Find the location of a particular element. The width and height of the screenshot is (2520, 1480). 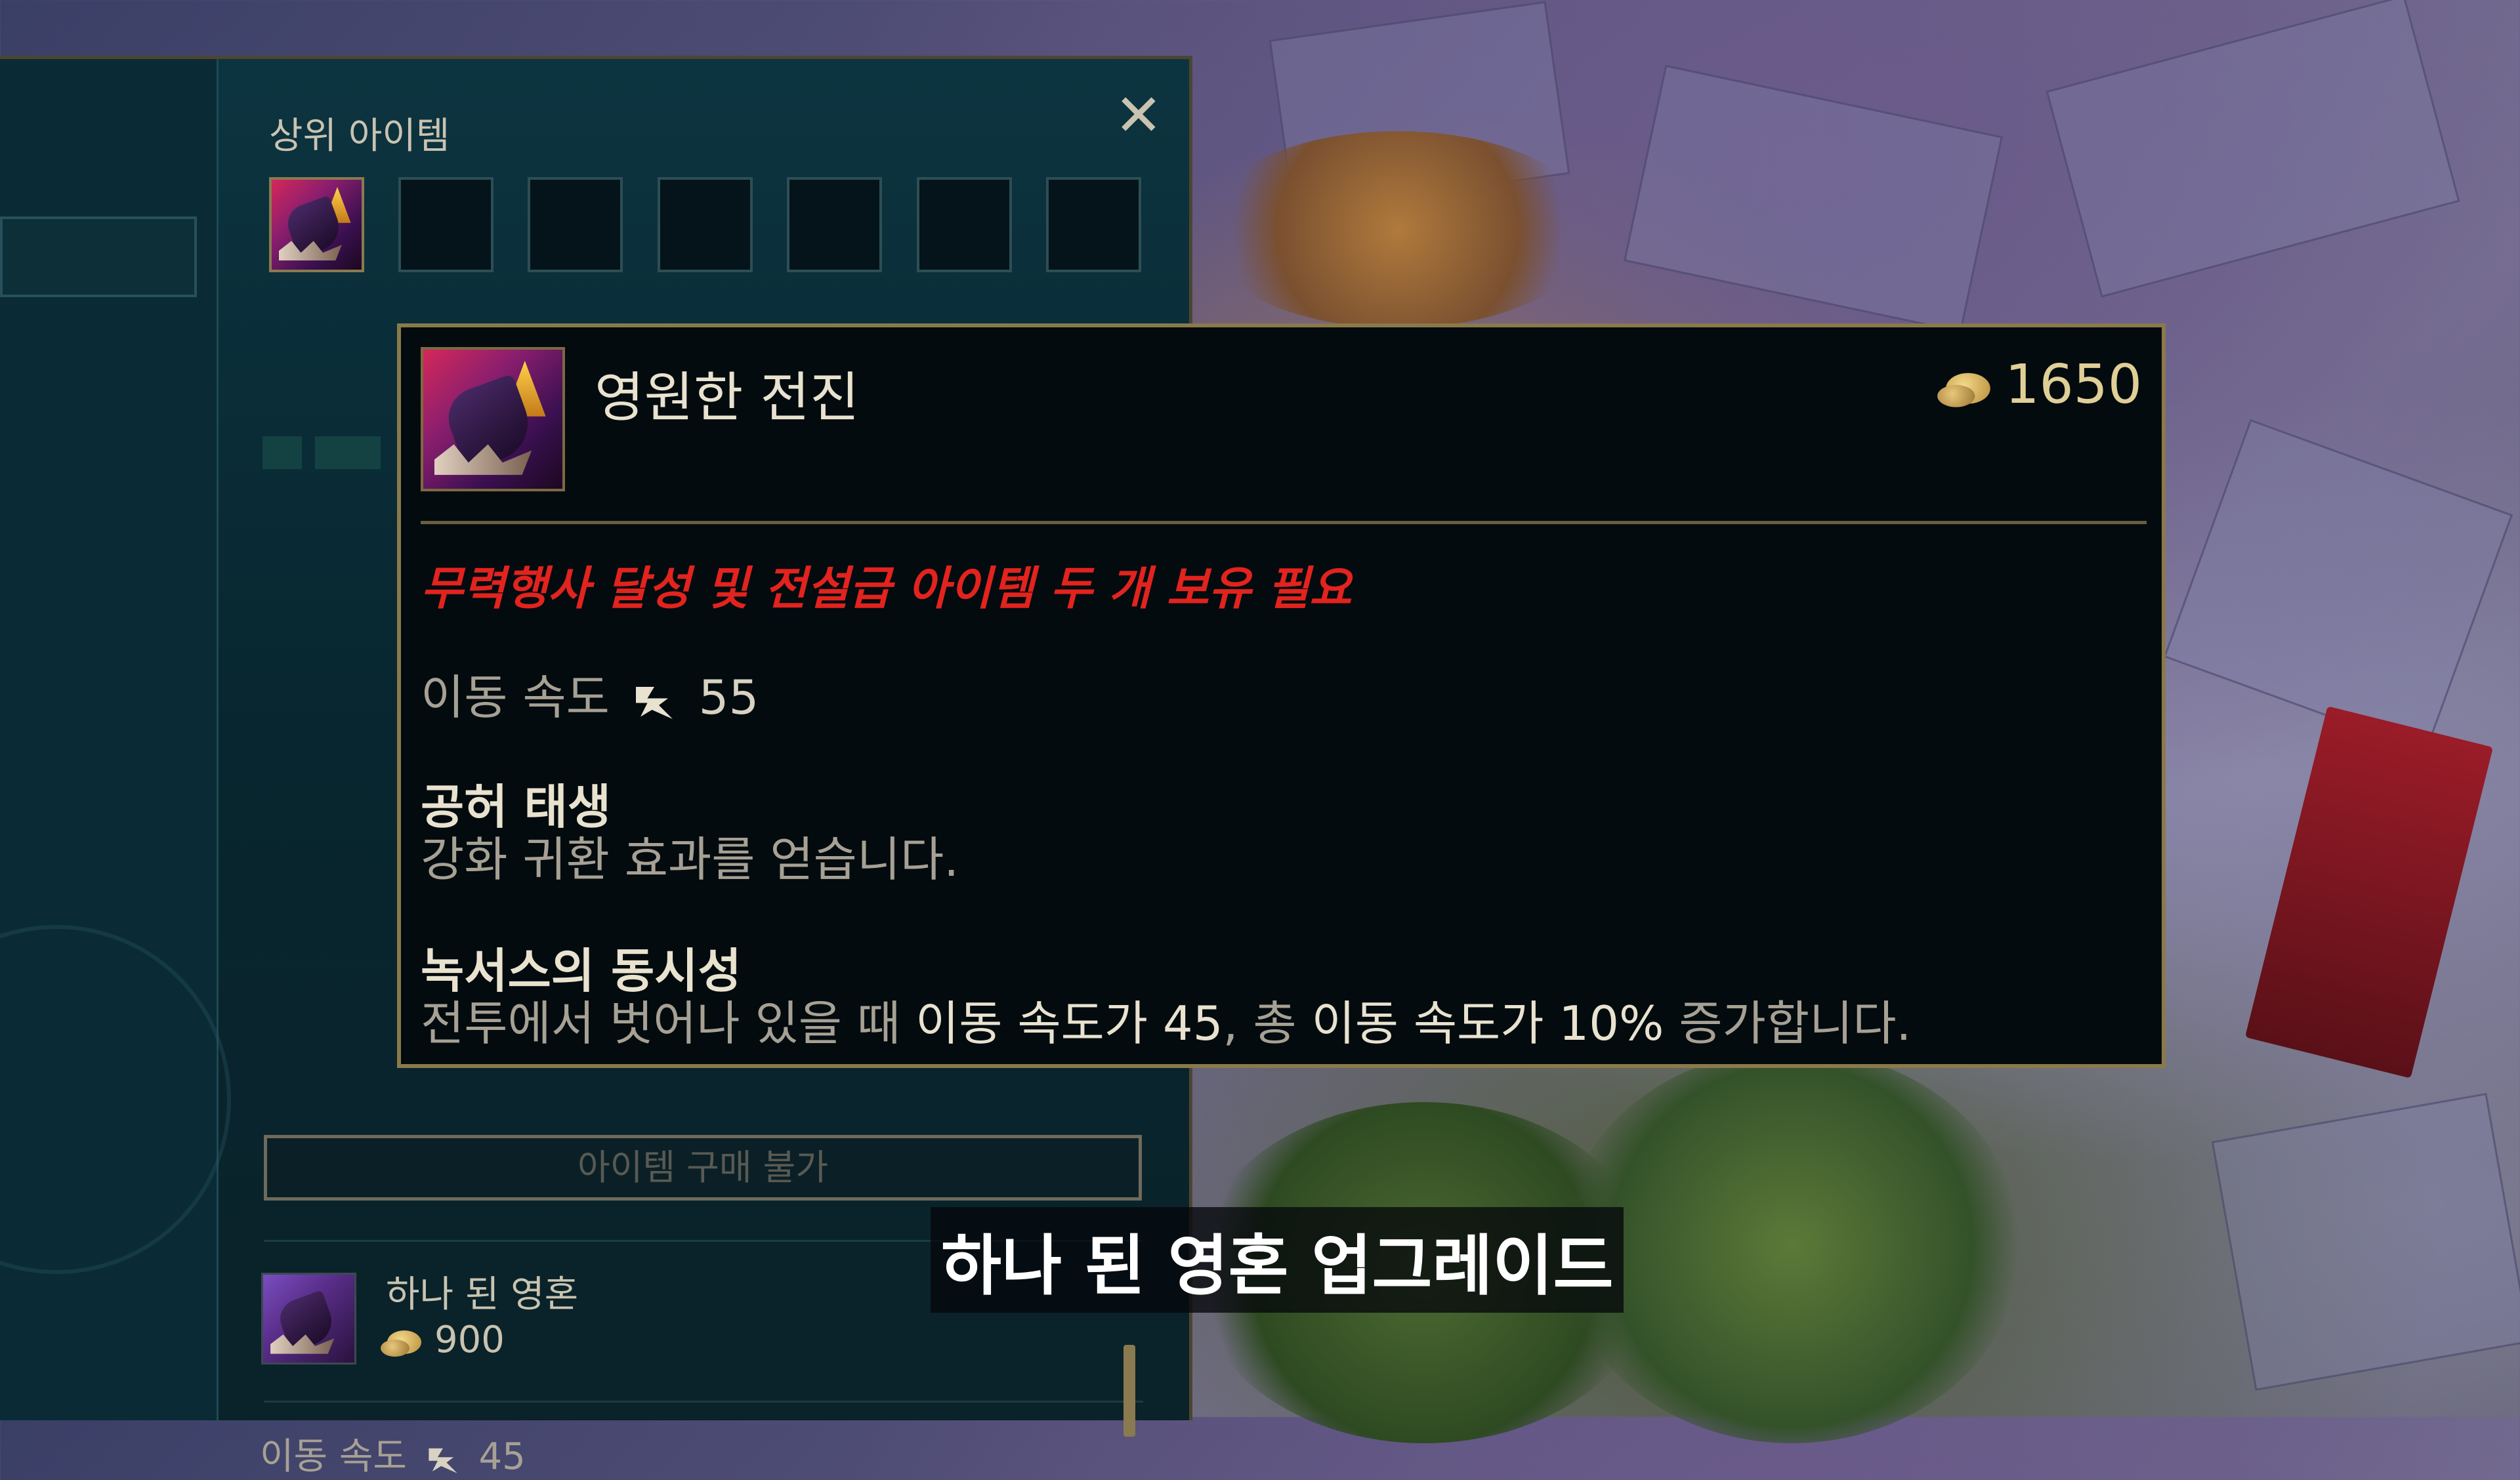

divider is located at coordinates (703, 1402).